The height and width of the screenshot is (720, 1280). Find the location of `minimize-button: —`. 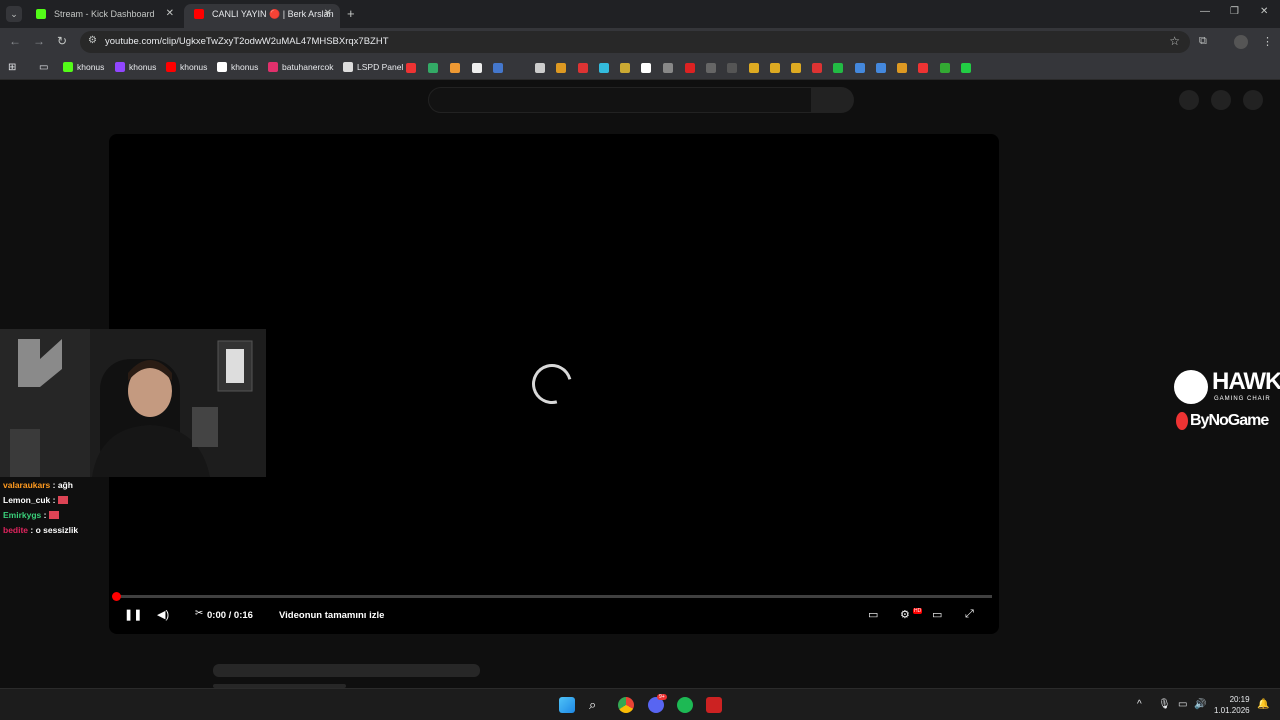

minimize-button: — is located at coordinates (1205, 11).